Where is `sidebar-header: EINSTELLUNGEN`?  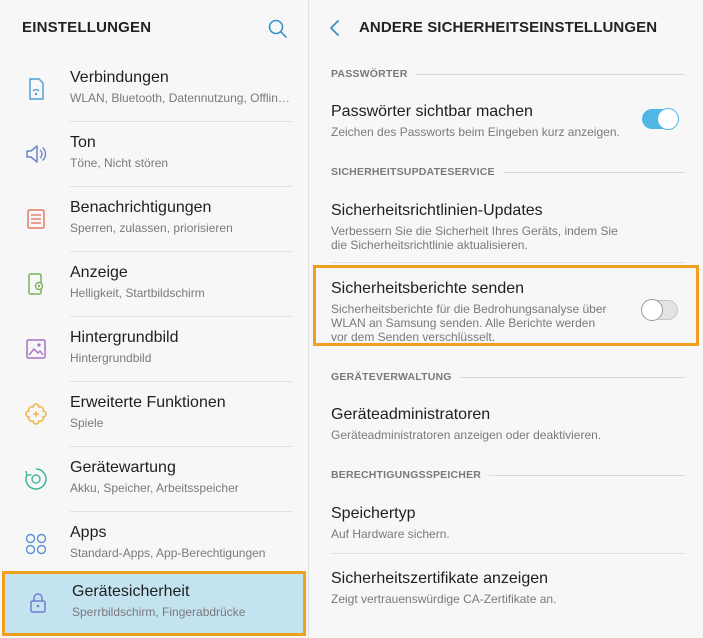 sidebar-header: EINSTELLUNGEN is located at coordinates (154, 28).